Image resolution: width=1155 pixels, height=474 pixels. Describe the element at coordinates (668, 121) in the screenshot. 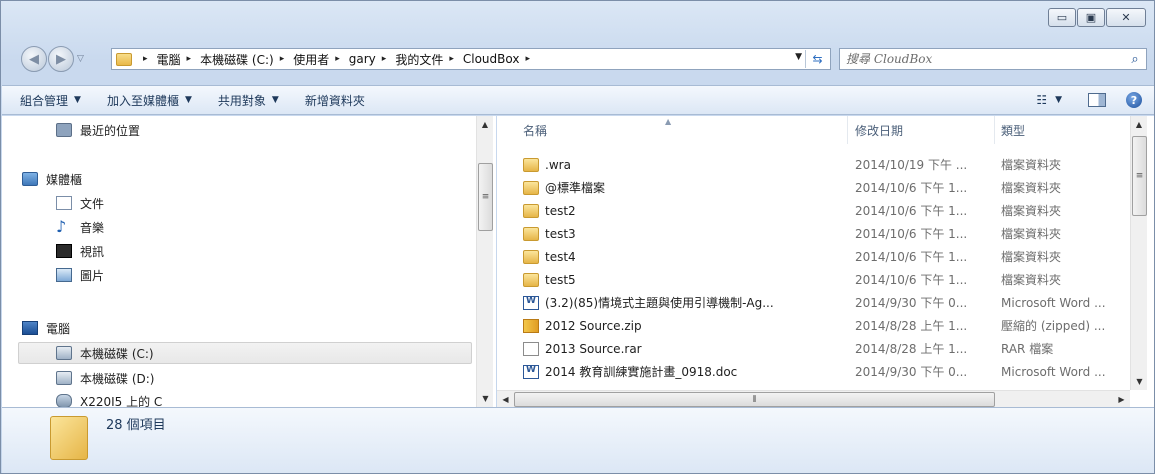

I see `sort-ascending-icon: ▲` at that location.